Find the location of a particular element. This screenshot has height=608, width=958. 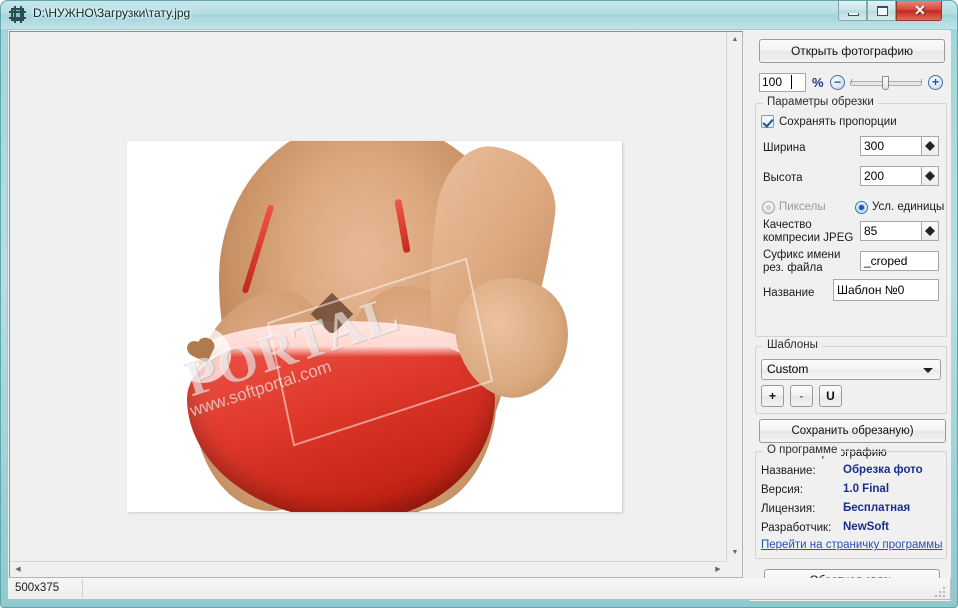

width-label: Ширина is located at coordinates (784, 148).